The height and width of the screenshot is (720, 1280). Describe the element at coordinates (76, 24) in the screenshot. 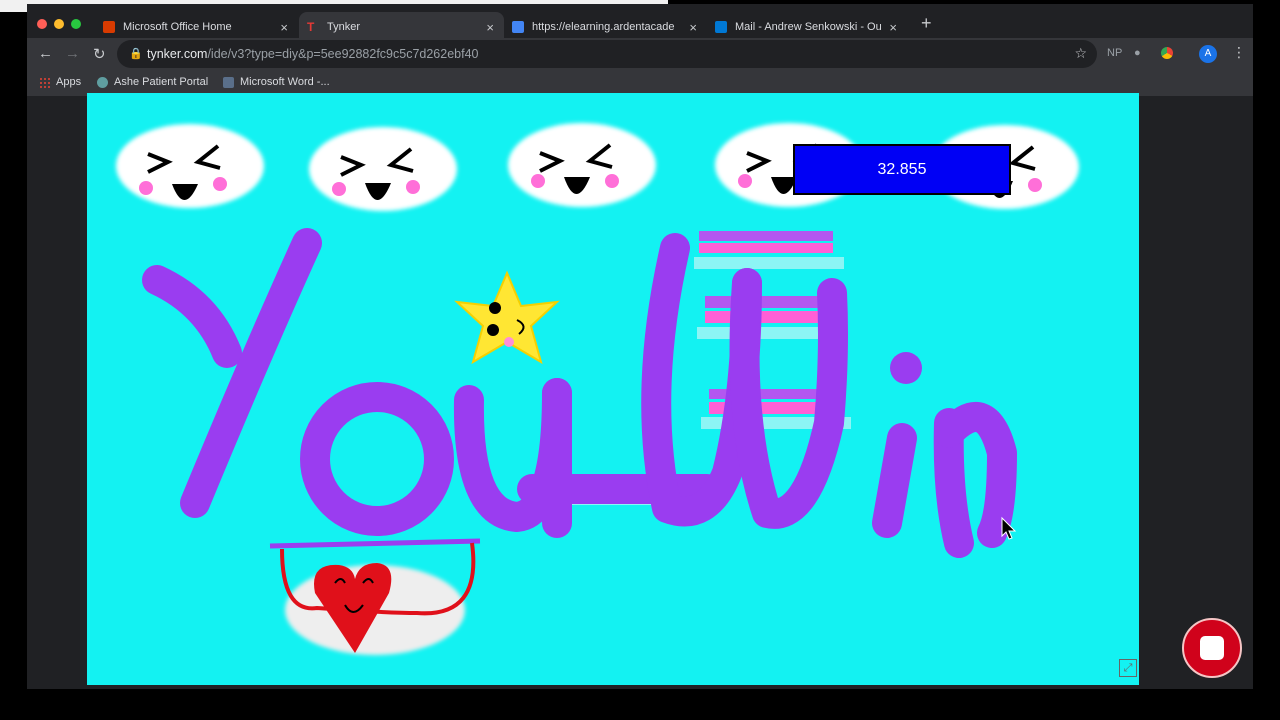

I see `maximize-window-button` at that location.